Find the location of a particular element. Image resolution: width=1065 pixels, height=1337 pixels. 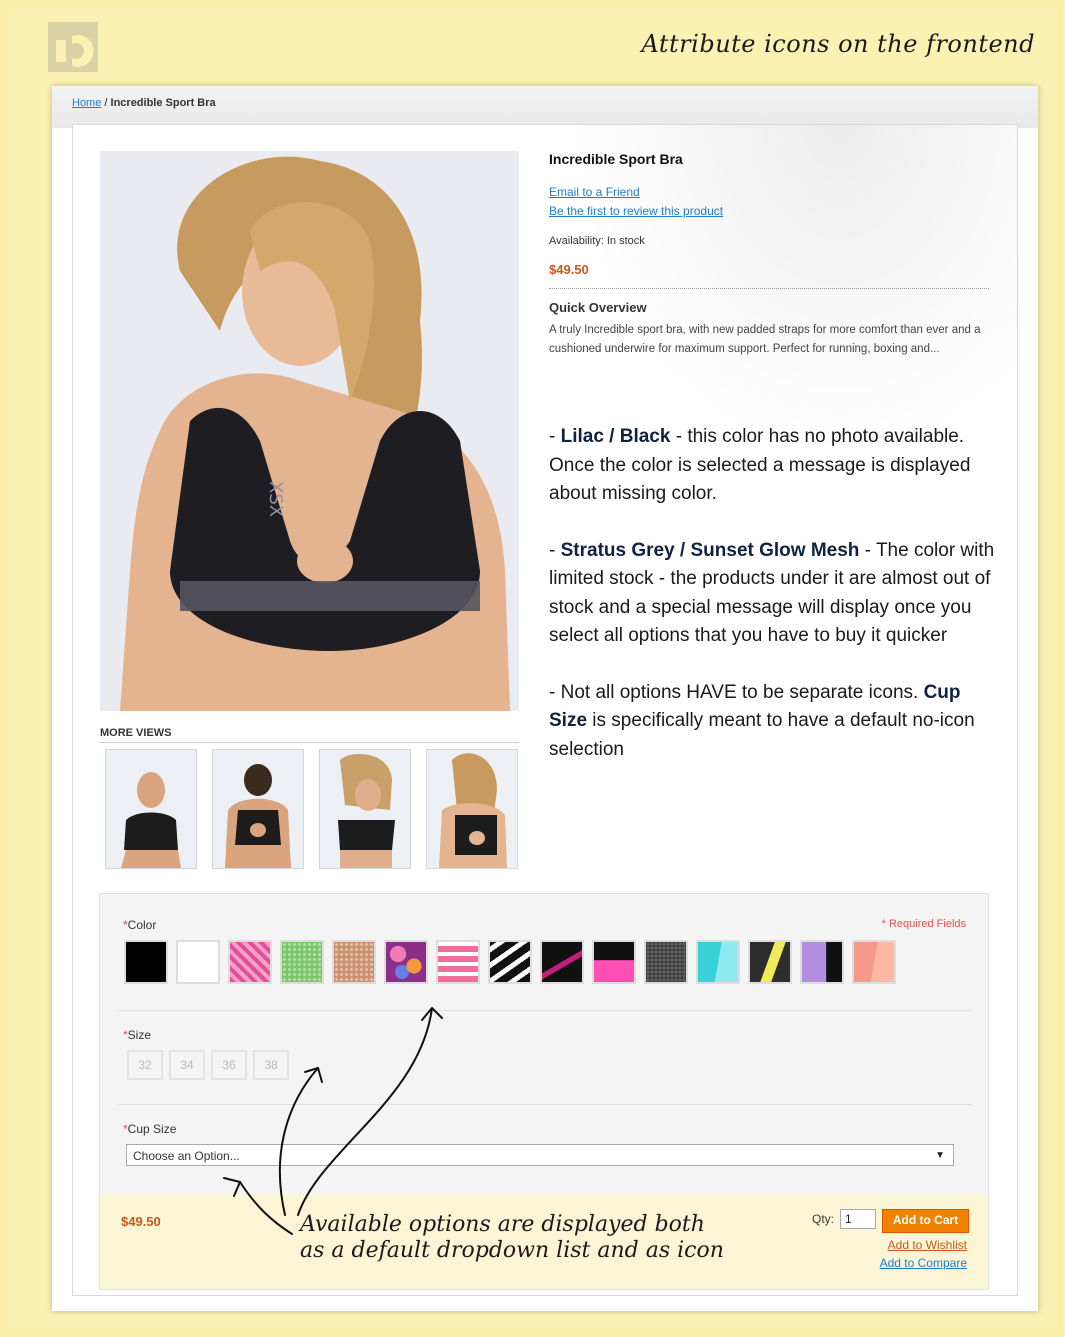

color-swatches is located at coordinates (510, 962).